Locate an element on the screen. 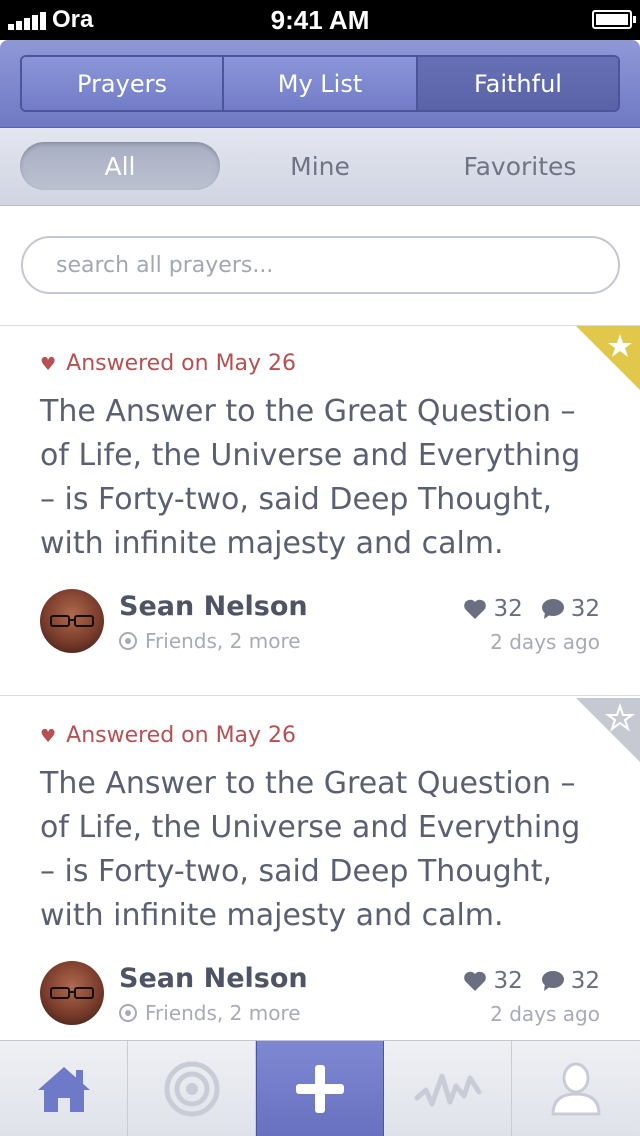 The image size is (640, 1136). profile-icon is located at coordinates (576, 1089).